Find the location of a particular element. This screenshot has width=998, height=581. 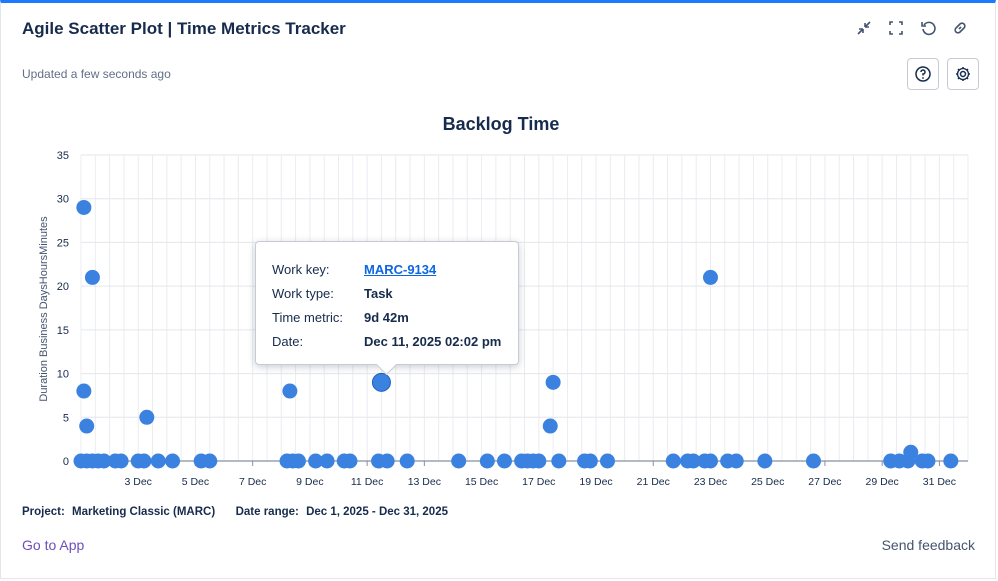

x-tick-label: 7 Dec is located at coordinates (252, 482).